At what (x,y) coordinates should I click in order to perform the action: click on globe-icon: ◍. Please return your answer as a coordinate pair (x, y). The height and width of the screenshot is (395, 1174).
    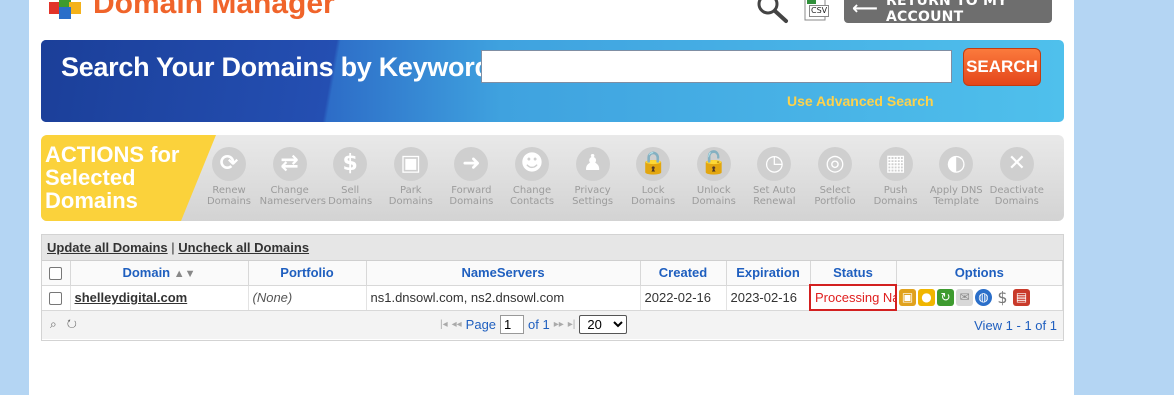
    Looking at the image, I should click on (983, 298).